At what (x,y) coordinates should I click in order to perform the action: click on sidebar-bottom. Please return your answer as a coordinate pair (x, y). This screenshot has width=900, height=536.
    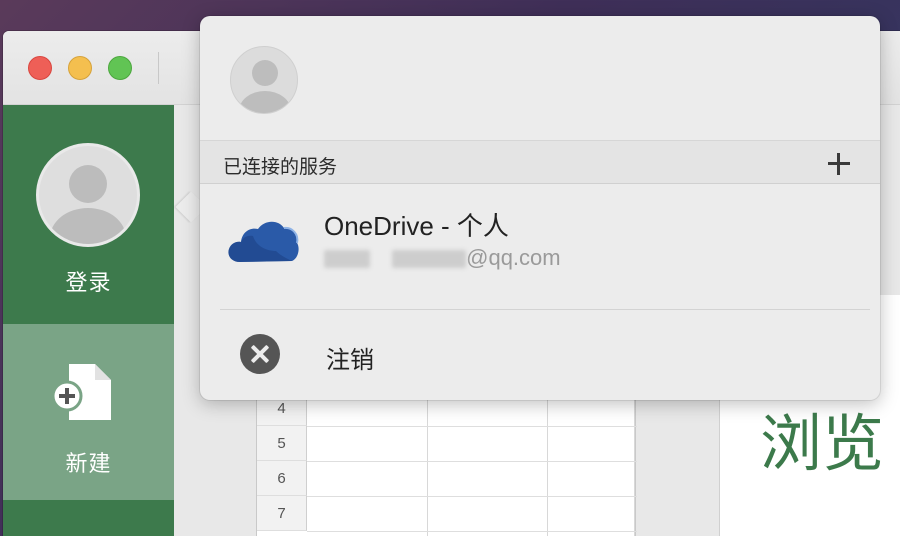
    Looking at the image, I should click on (88, 518).